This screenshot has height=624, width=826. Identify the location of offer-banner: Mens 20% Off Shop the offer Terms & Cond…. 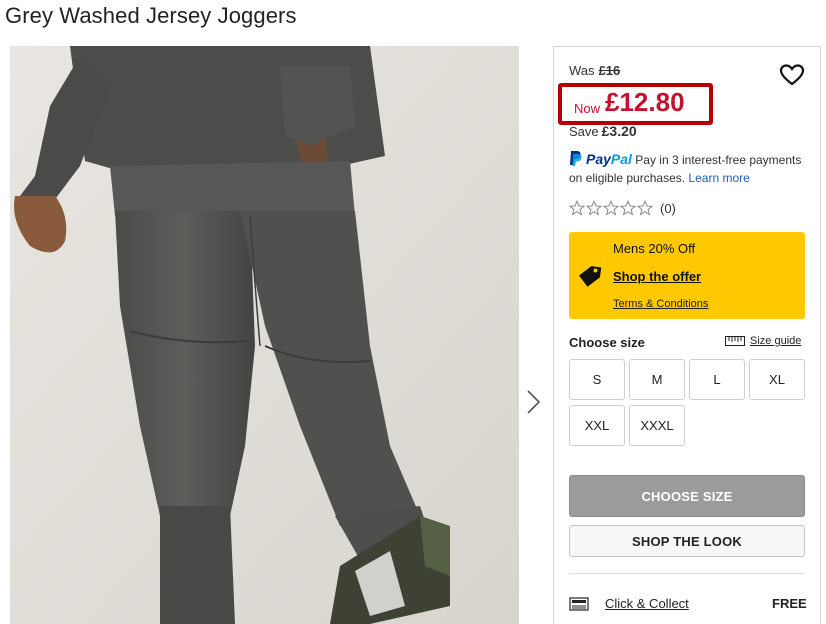
(687, 275).